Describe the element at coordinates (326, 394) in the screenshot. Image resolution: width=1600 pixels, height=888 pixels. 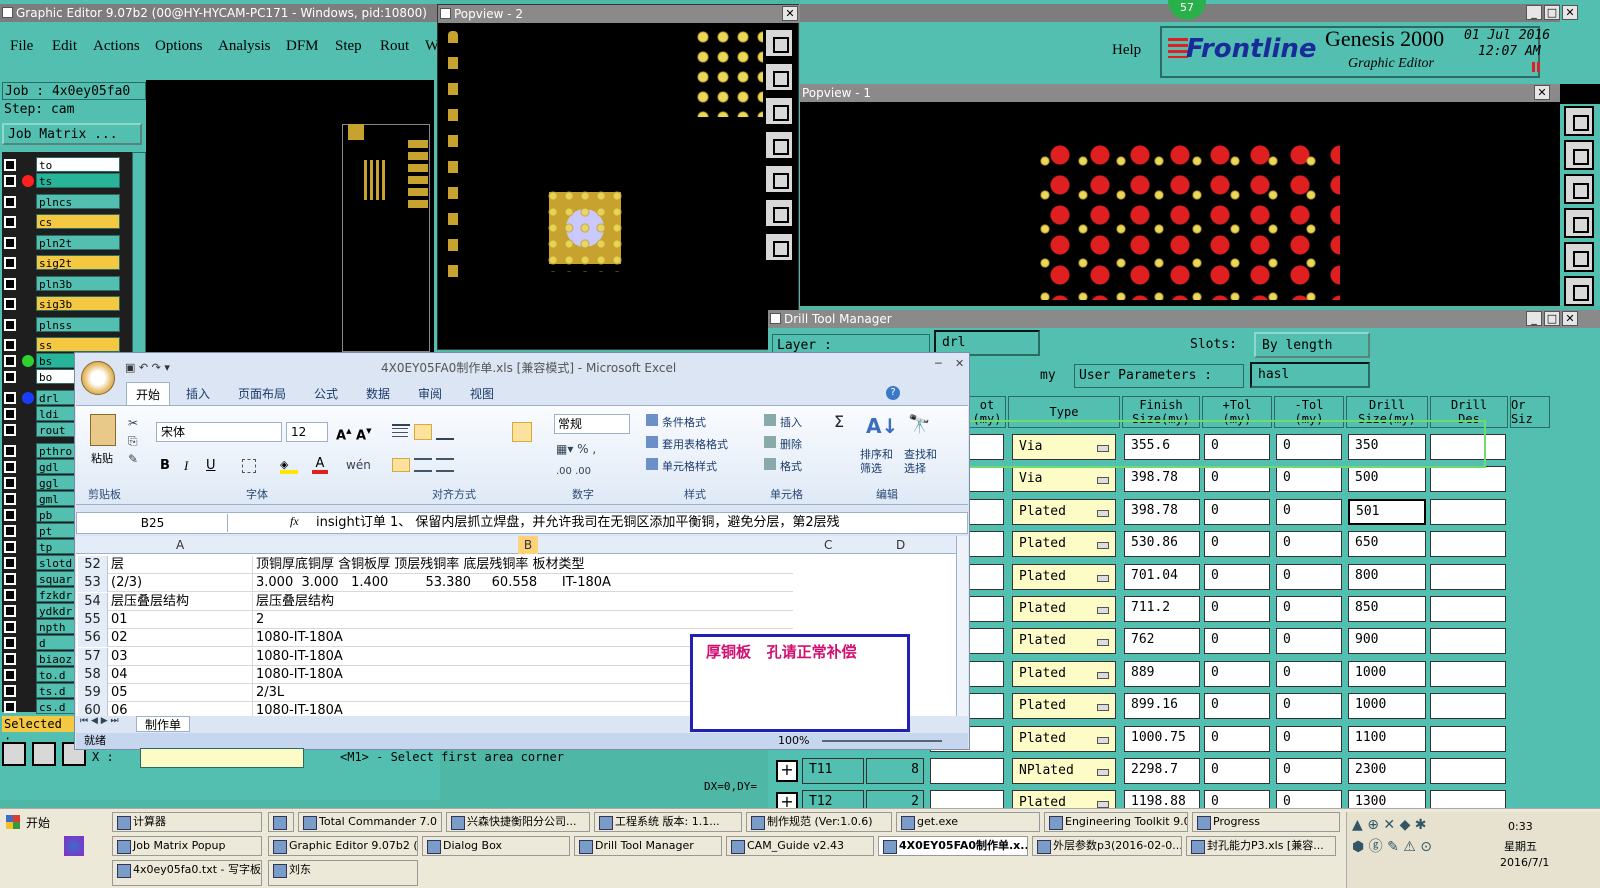
I see `tab-formulas: 公式` at that location.